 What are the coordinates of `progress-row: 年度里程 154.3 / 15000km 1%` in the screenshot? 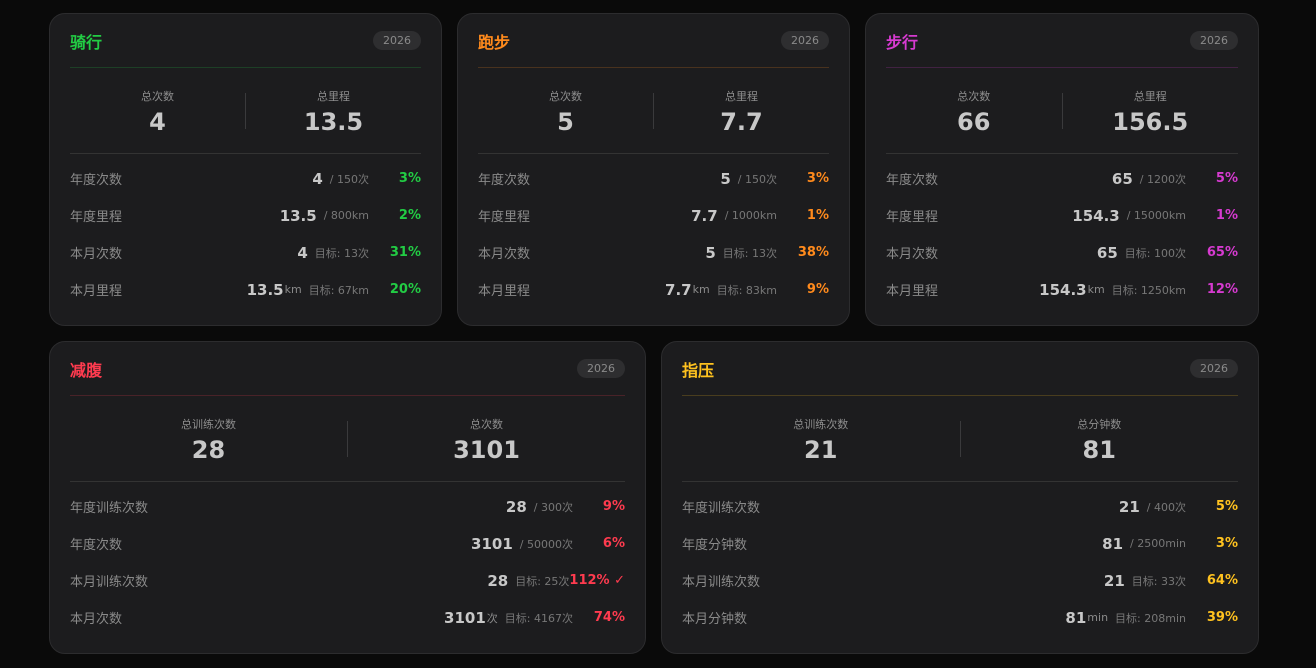 It's located at (1062, 215).